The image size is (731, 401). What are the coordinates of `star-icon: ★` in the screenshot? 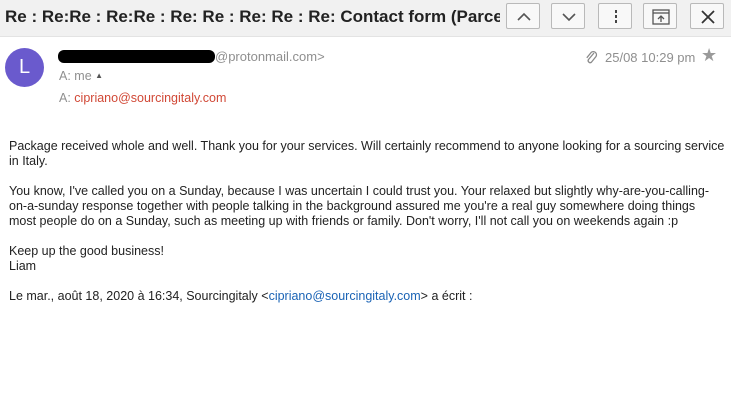 It's located at (709, 55).